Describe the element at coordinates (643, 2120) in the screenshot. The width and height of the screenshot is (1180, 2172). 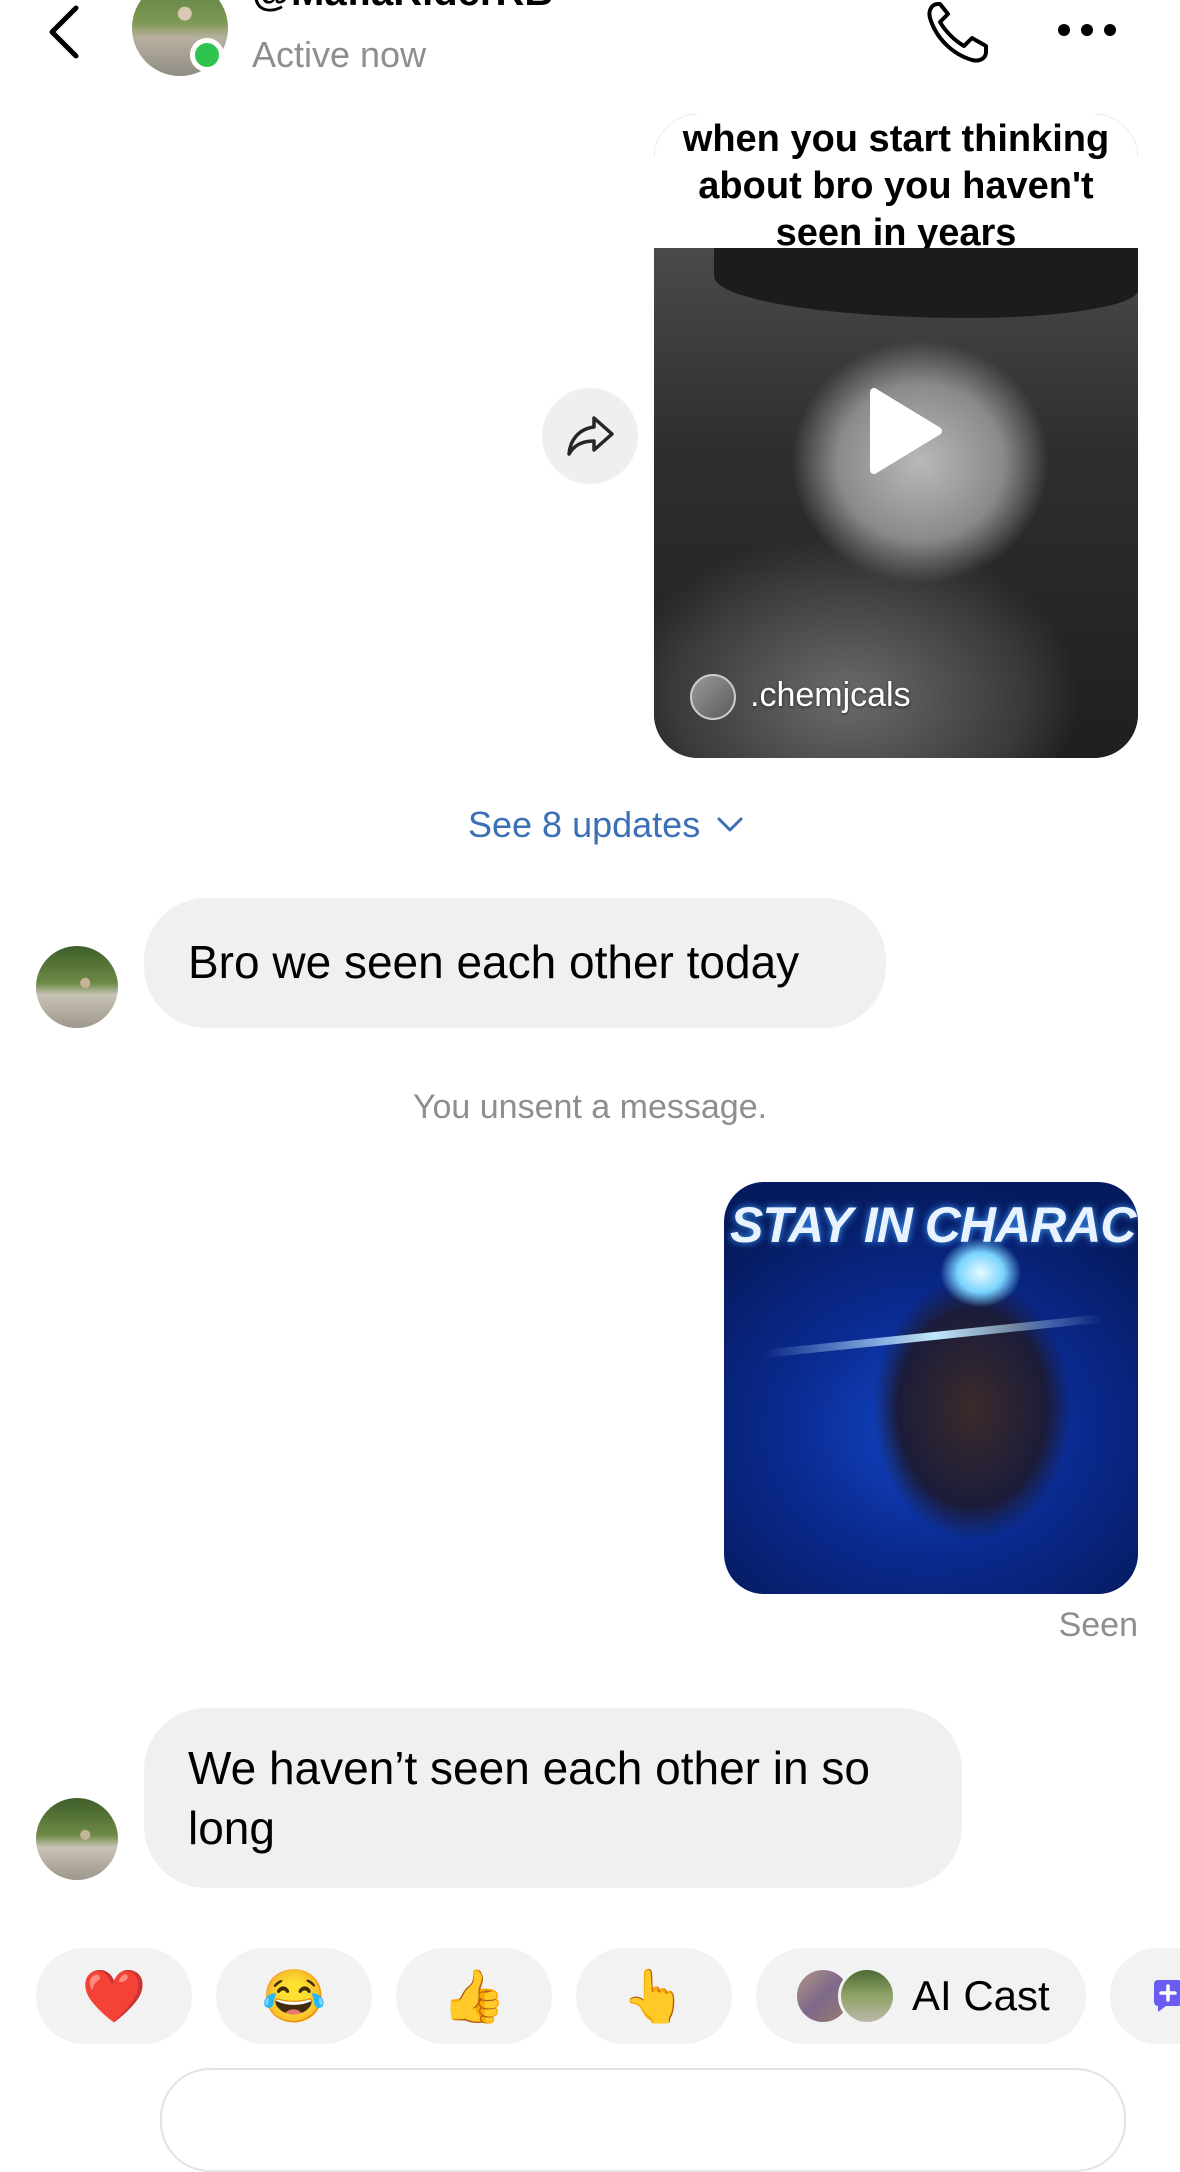
I see `message-composer` at that location.